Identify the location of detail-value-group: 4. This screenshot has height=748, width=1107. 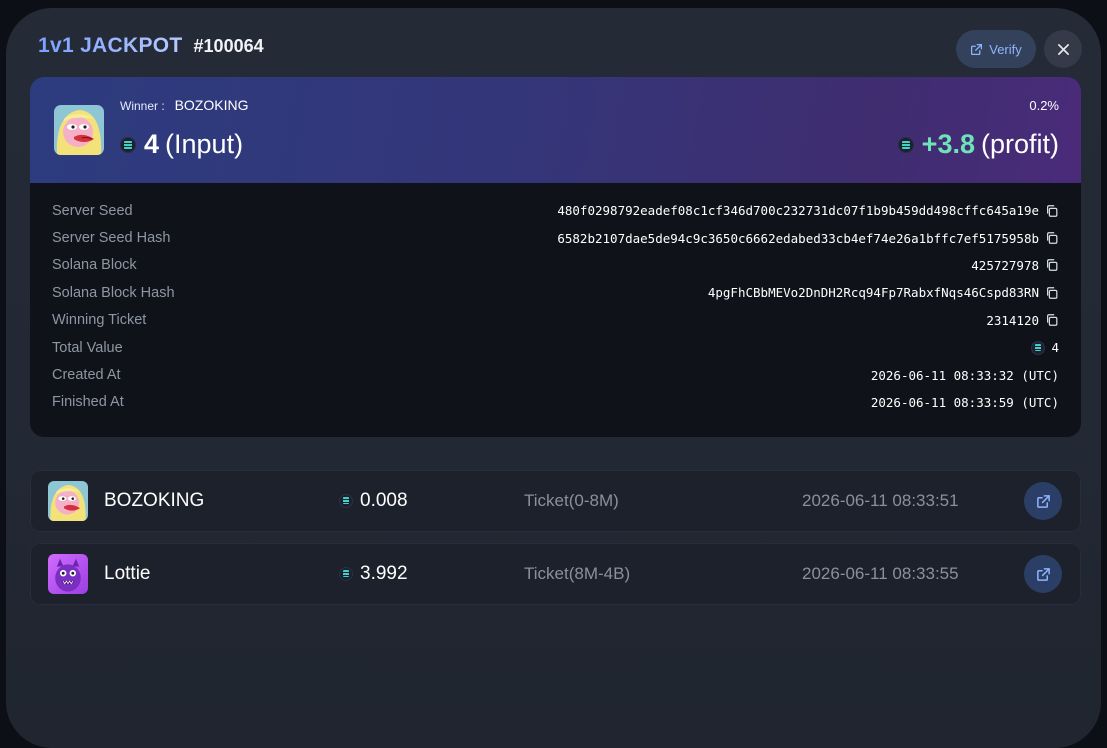
(1045, 347).